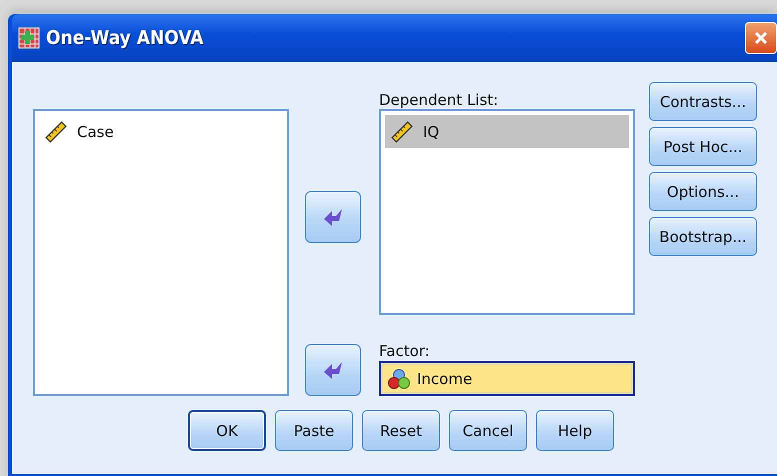  What do you see at coordinates (314, 430) in the screenshot?
I see `dialog-button: Paste` at bounding box center [314, 430].